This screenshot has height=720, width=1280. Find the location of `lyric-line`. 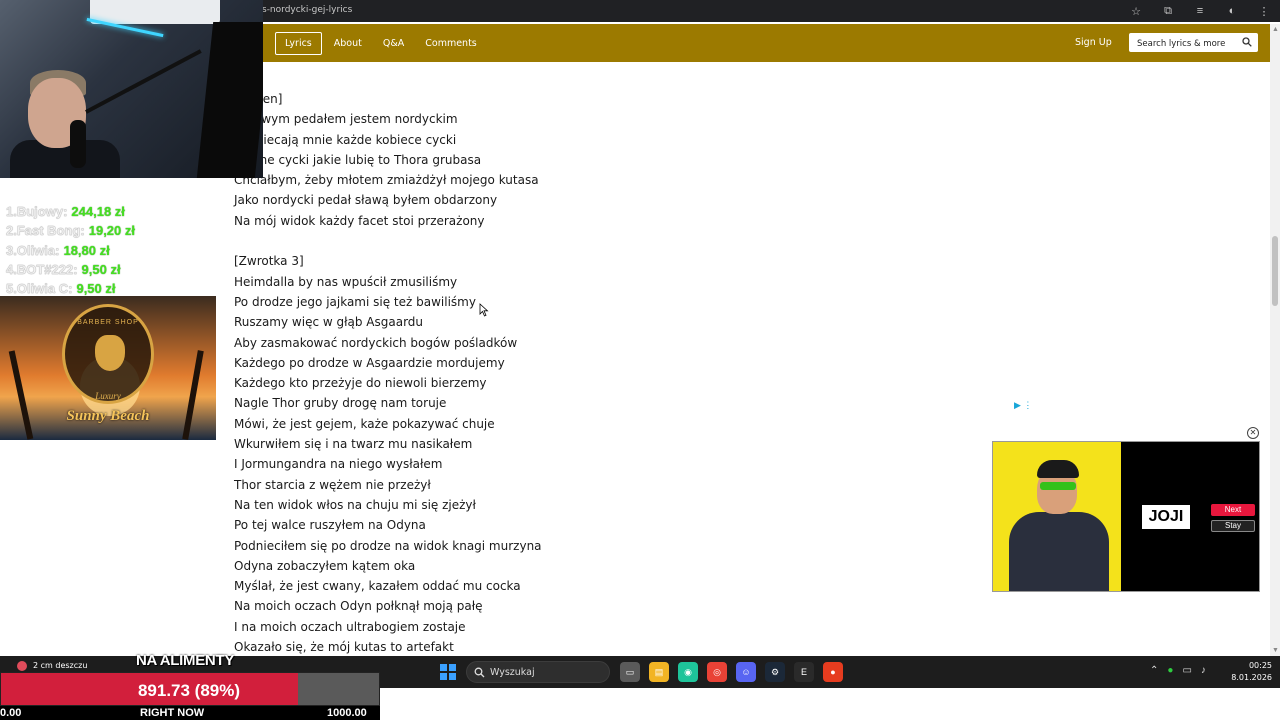

lyric-line is located at coordinates (388, 241).